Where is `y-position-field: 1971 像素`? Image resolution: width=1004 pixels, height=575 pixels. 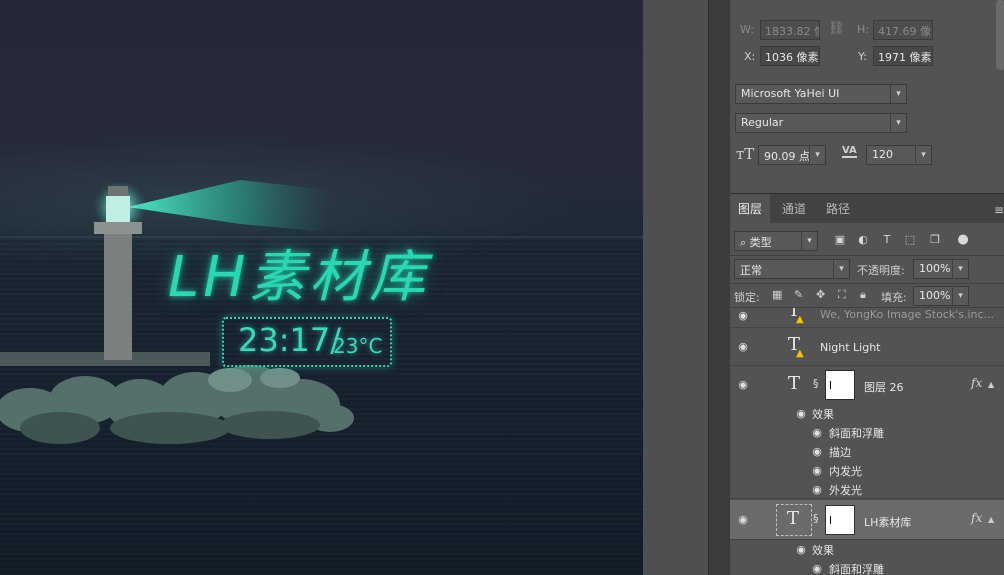
y-position-field: 1971 像素 is located at coordinates (903, 56).